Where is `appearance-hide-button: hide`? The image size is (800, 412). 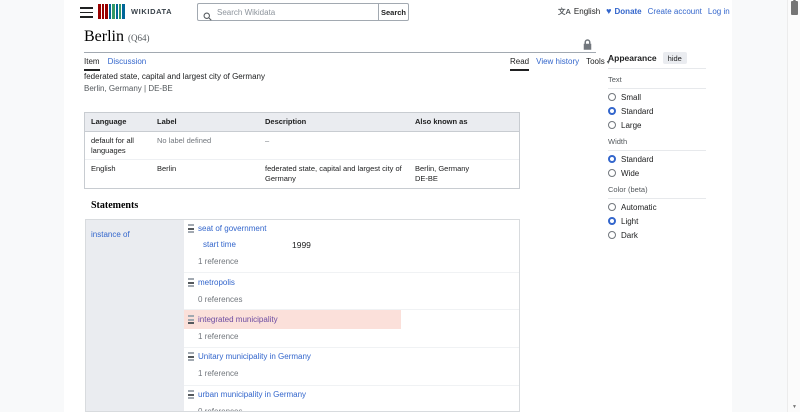 appearance-hide-button: hide is located at coordinates (674, 58).